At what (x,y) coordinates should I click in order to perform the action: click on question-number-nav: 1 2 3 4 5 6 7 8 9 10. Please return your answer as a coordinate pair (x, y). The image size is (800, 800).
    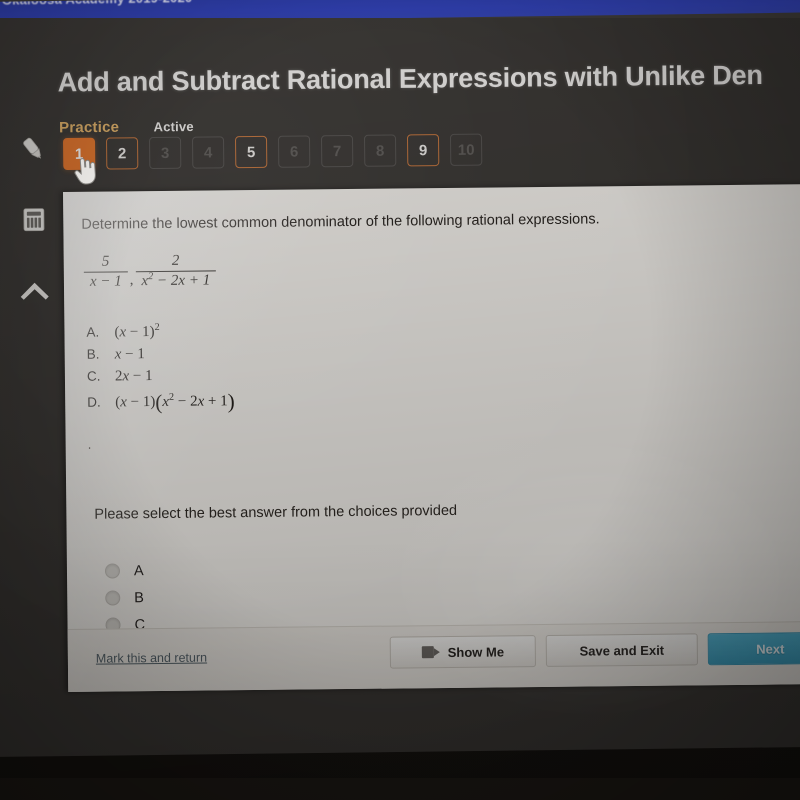
    Looking at the image, I should click on (273, 151).